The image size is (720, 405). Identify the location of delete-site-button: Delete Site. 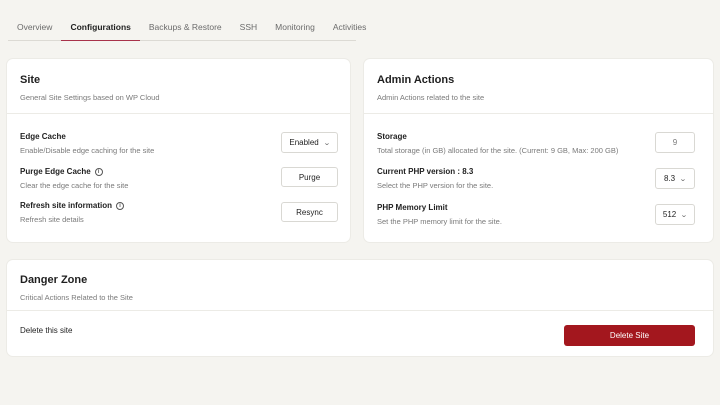
(629, 335).